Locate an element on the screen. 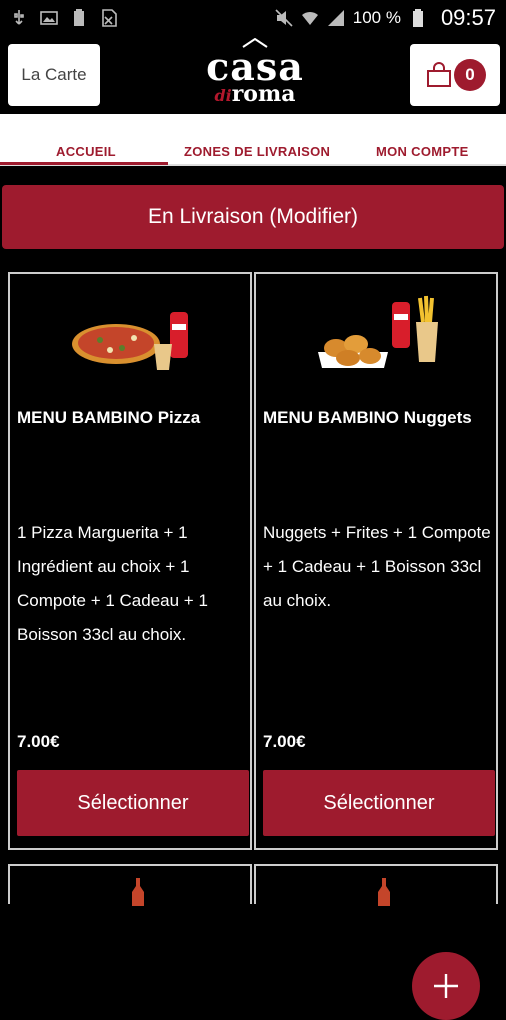 This screenshot has width=506, height=1020. logo: casa diroma is located at coordinates (255, 75).